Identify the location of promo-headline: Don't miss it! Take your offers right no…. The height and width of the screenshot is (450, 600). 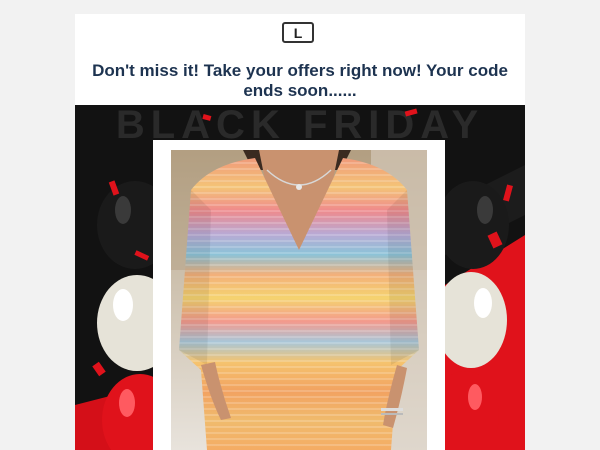
(300, 80).